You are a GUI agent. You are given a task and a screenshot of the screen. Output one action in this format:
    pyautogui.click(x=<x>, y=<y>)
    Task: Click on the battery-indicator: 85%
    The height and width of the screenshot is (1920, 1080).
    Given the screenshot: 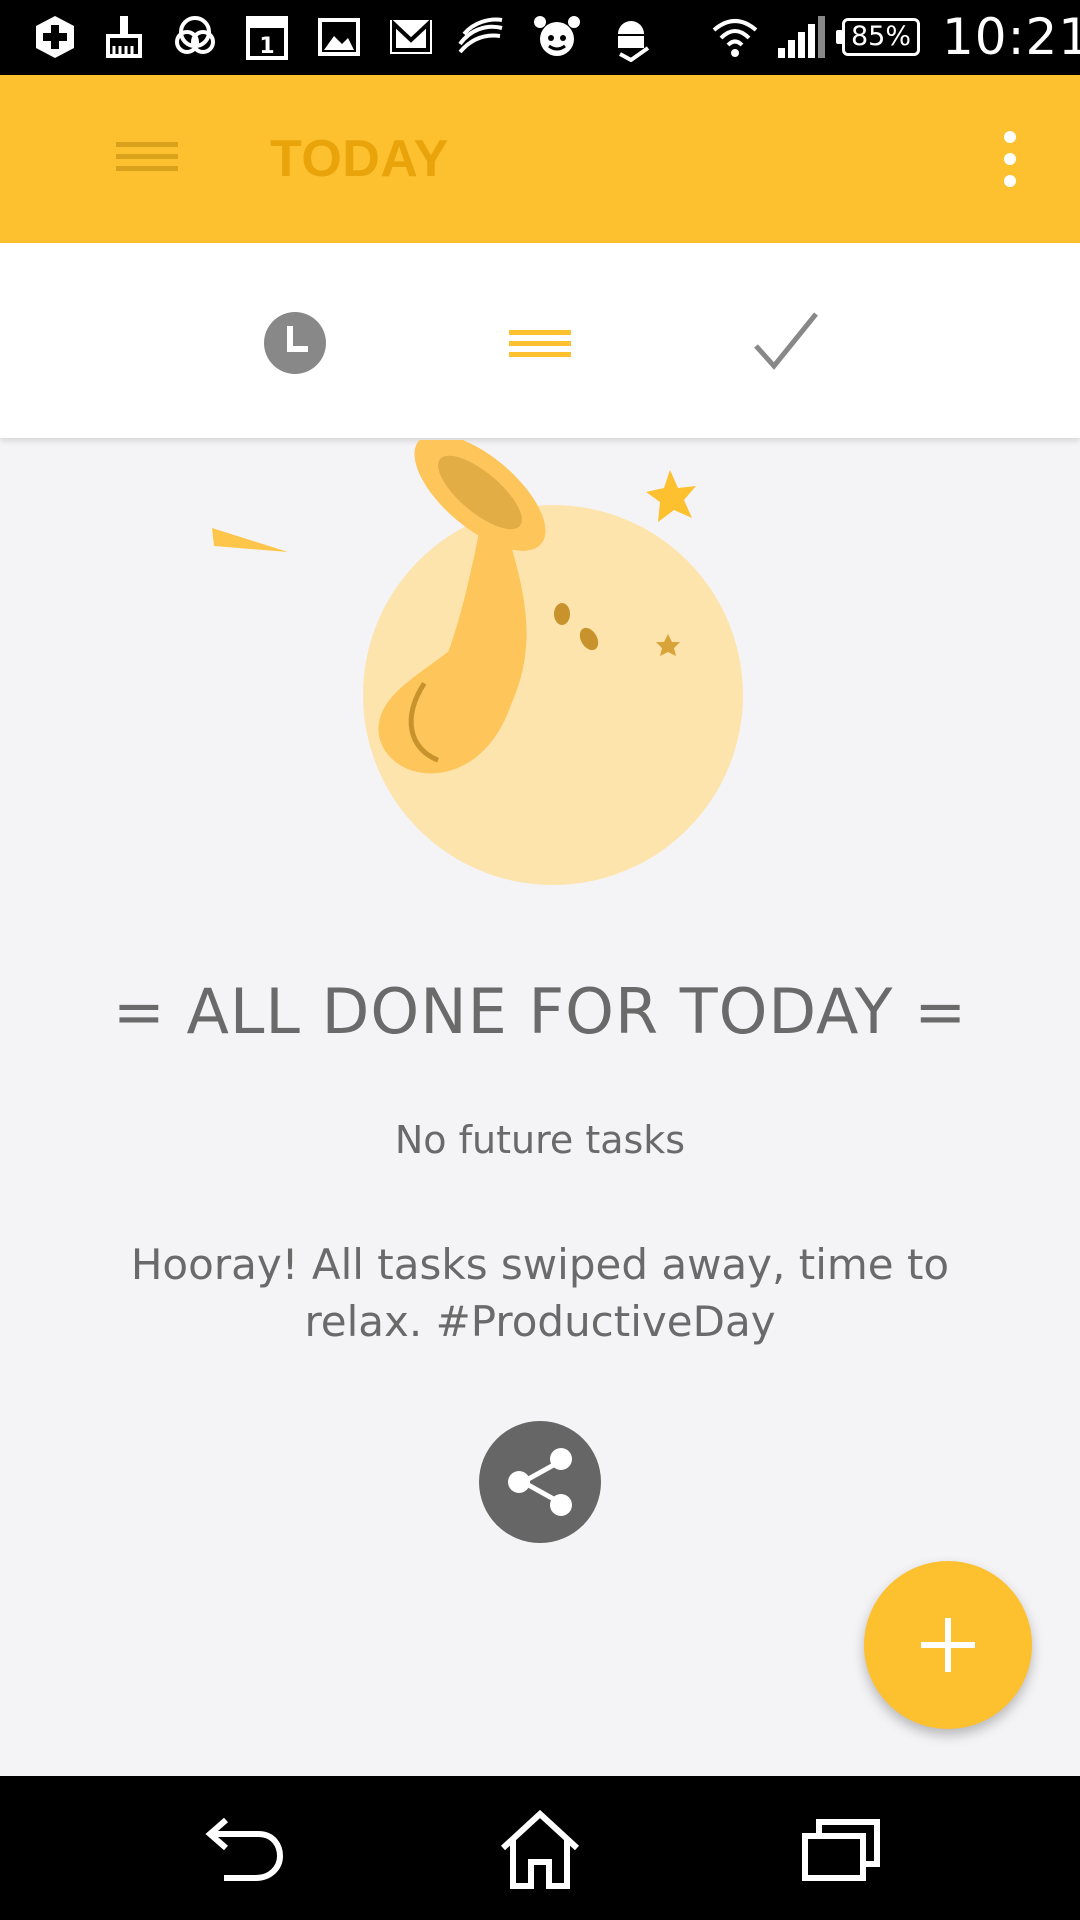 What is the action you would take?
    pyautogui.click(x=878, y=37)
    